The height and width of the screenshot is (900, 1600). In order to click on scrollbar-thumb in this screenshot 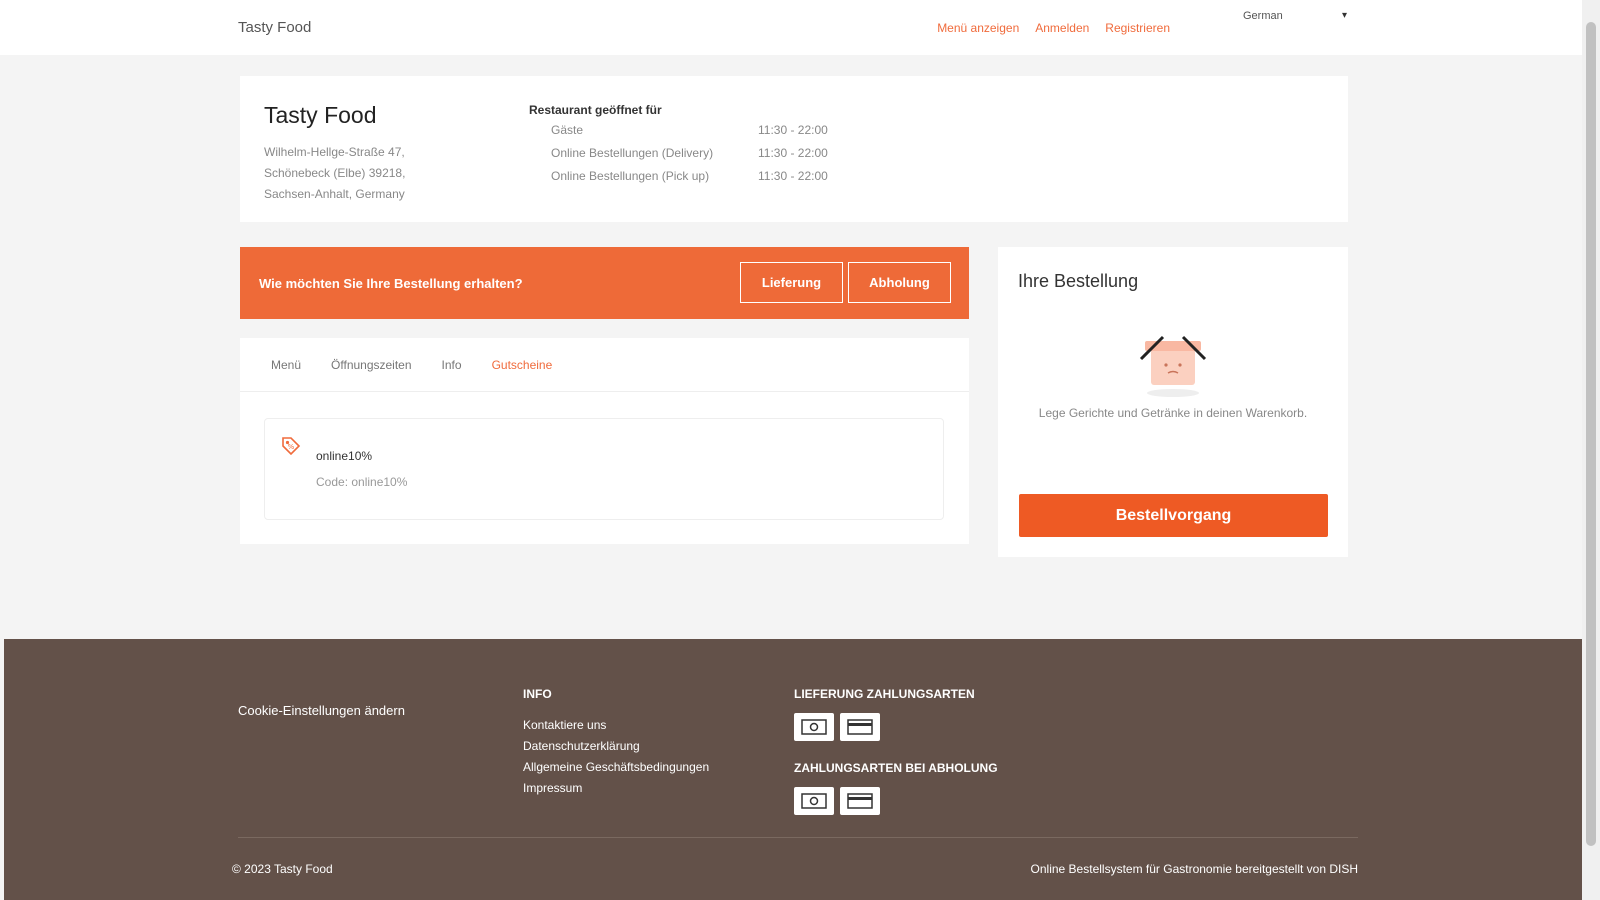, I will do `click(1591, 434)`.